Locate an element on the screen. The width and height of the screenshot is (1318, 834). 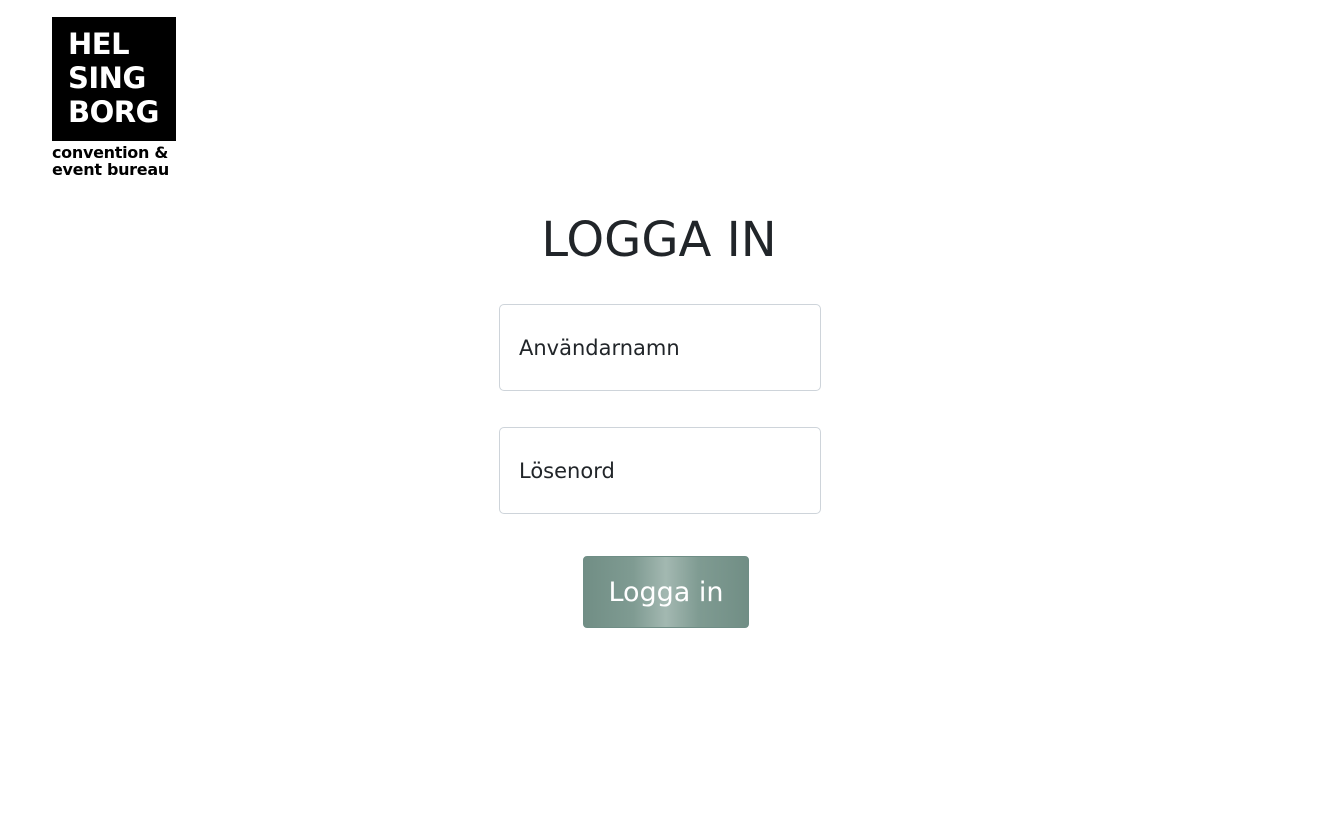
password-input is located at coordinates (660, 470).